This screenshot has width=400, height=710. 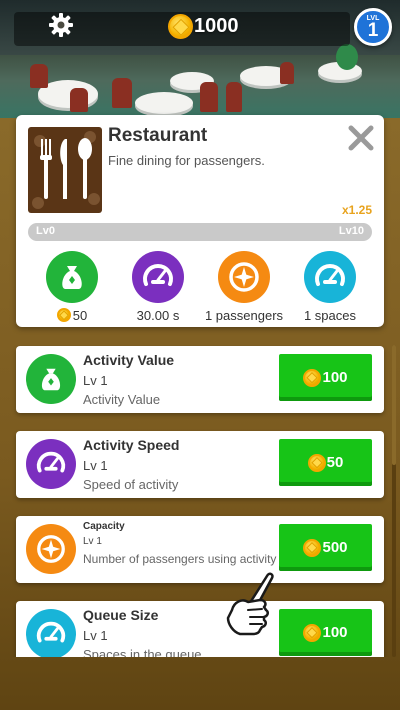 What do you see at coordinates (131, 445) in the screenshot?
I see `upgrade-name: Activity Speed` at bounding box center [131, 445].